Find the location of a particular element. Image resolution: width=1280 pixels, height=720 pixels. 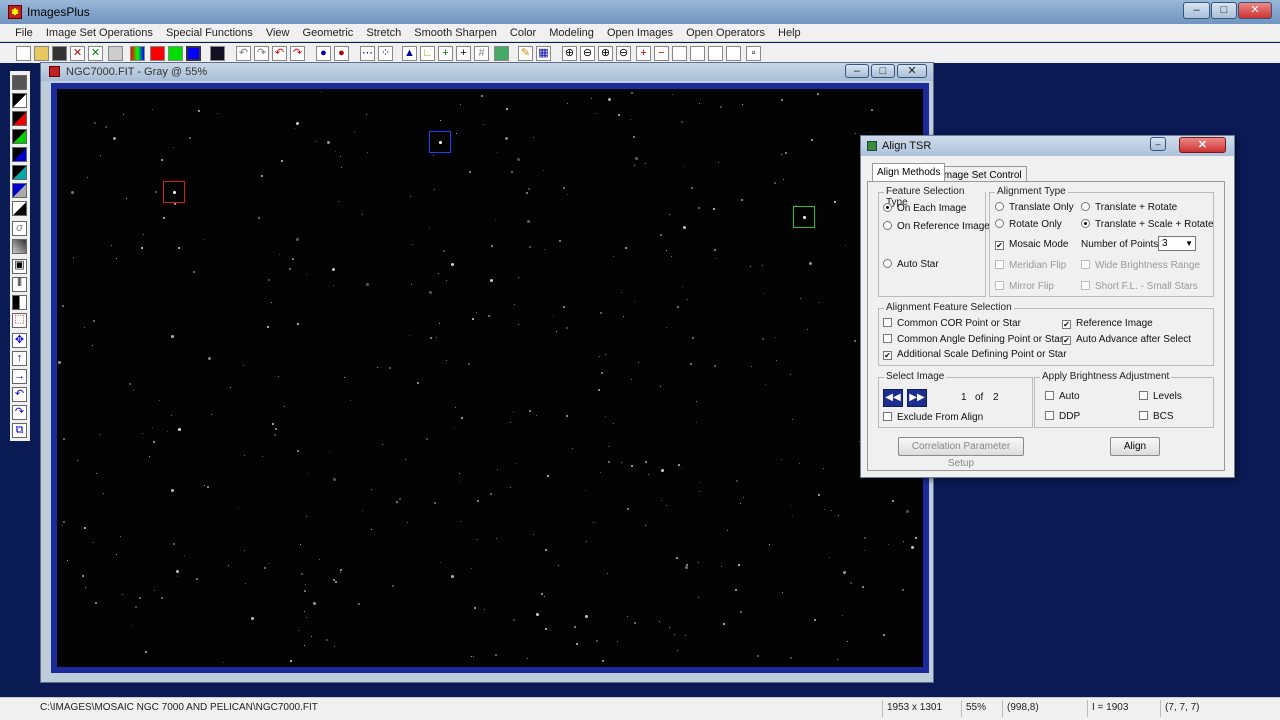

maximize-icon: □ is located at coordinates (1224, 10).